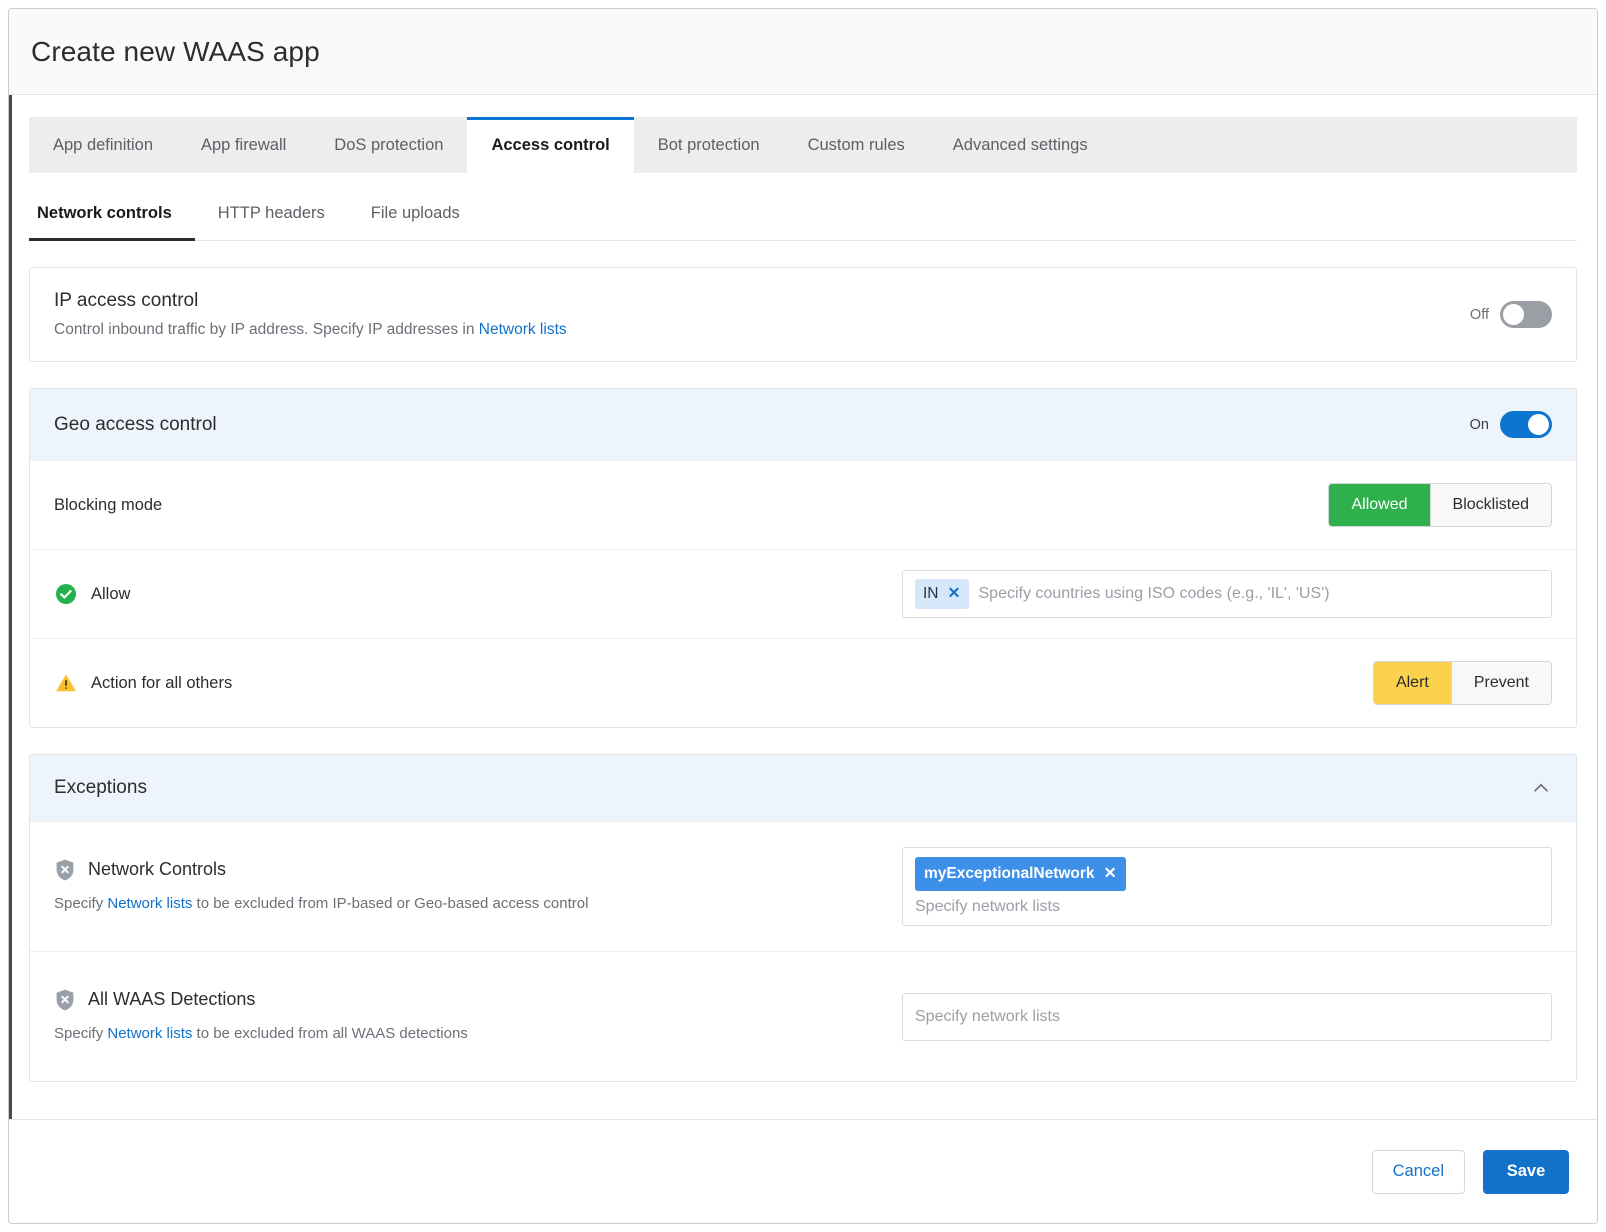  Describe the element at coordinates (172, 999) in the screenshot. I see `exception-title: All WAAS Detections` at that location.